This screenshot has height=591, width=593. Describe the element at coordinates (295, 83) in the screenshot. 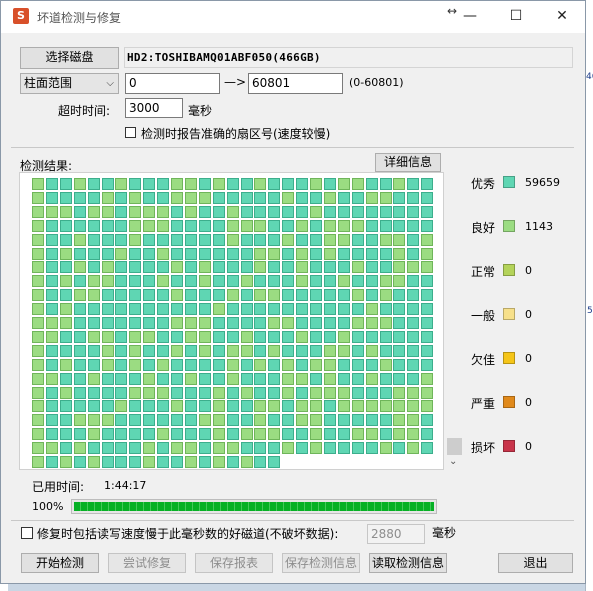

I see `range-end-input: 60801` at that location.